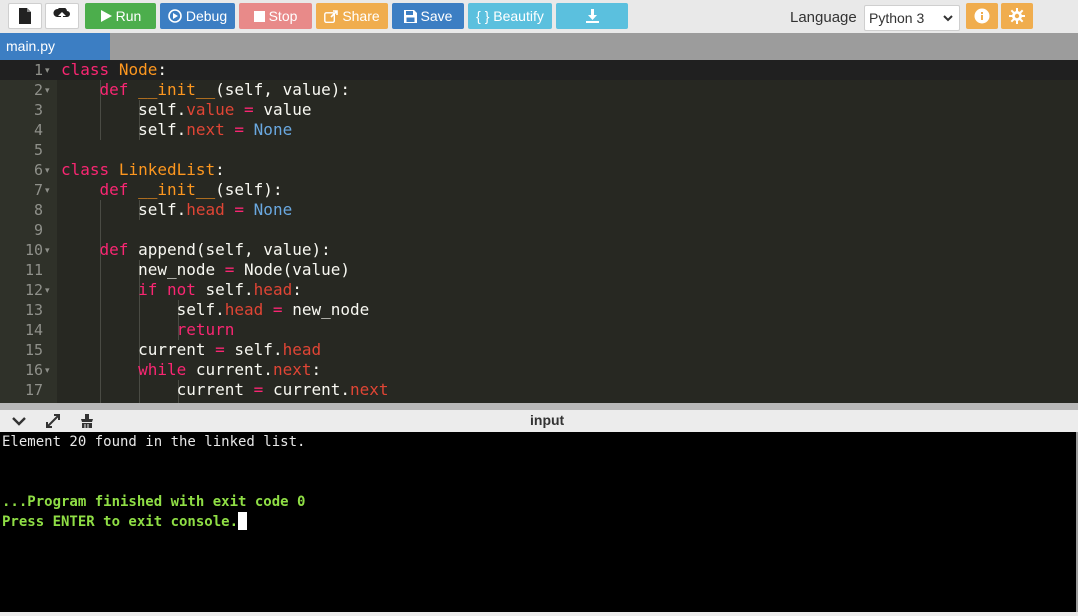 The image size is (1078, 616). What do you see at coordinates (428, 16) in the screenshot?
I see `save-button: Save` at bounding box center [428, 16].